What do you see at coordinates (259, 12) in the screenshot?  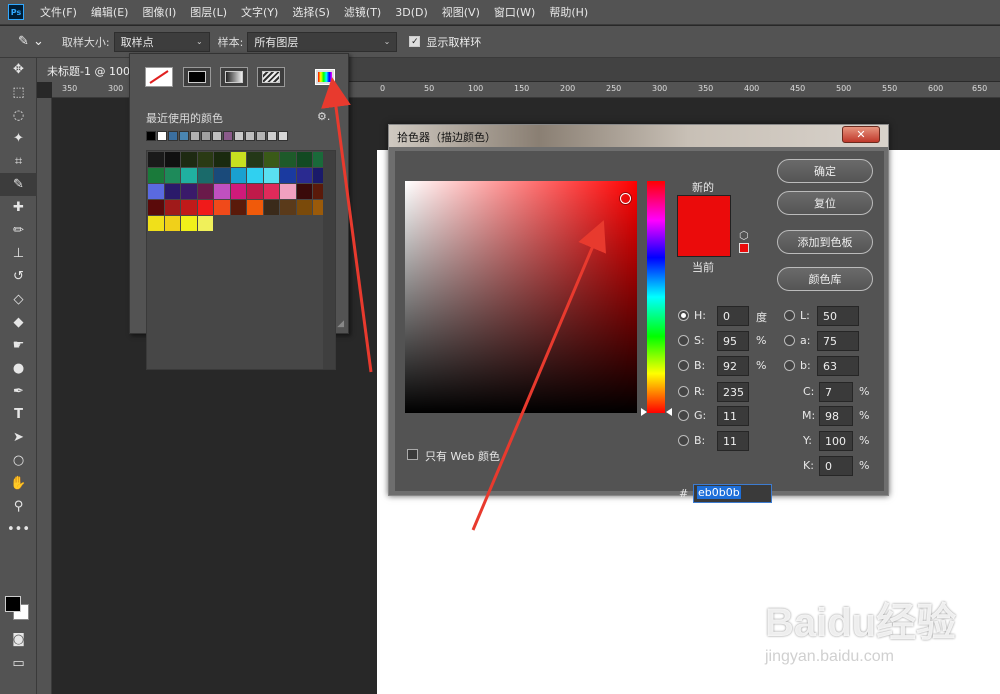 I see `menu-type: 文字(Y)` at bounding box center [259, 12].